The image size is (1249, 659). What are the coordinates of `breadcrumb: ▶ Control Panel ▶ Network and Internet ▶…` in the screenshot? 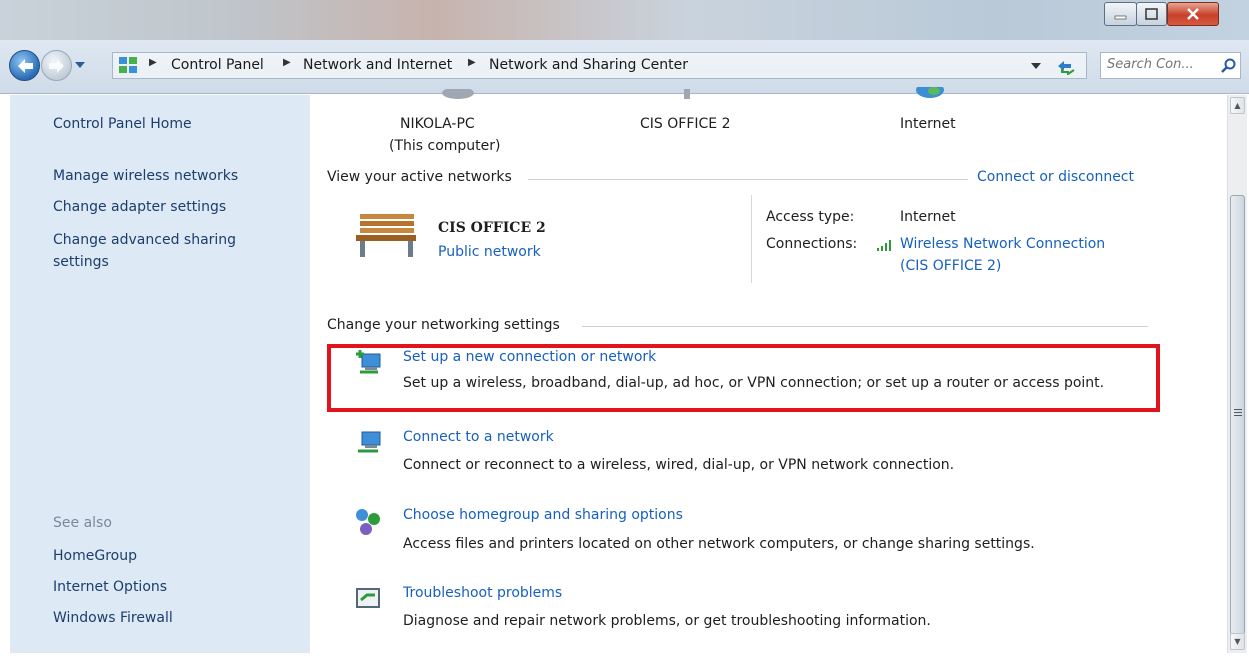 It's located at (599, 65).